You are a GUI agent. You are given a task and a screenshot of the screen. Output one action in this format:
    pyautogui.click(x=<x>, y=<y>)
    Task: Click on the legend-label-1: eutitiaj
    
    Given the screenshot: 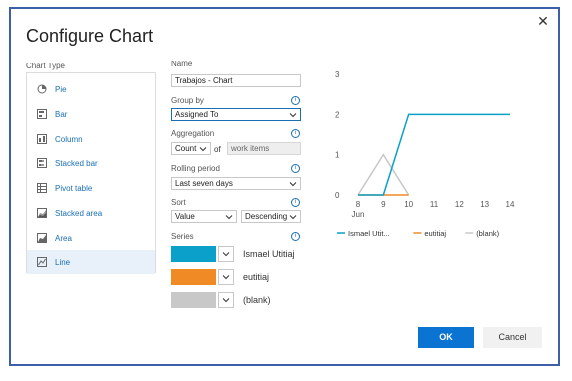 What is the action you would take?
    pyautogui.click(x=435, y=233)
    